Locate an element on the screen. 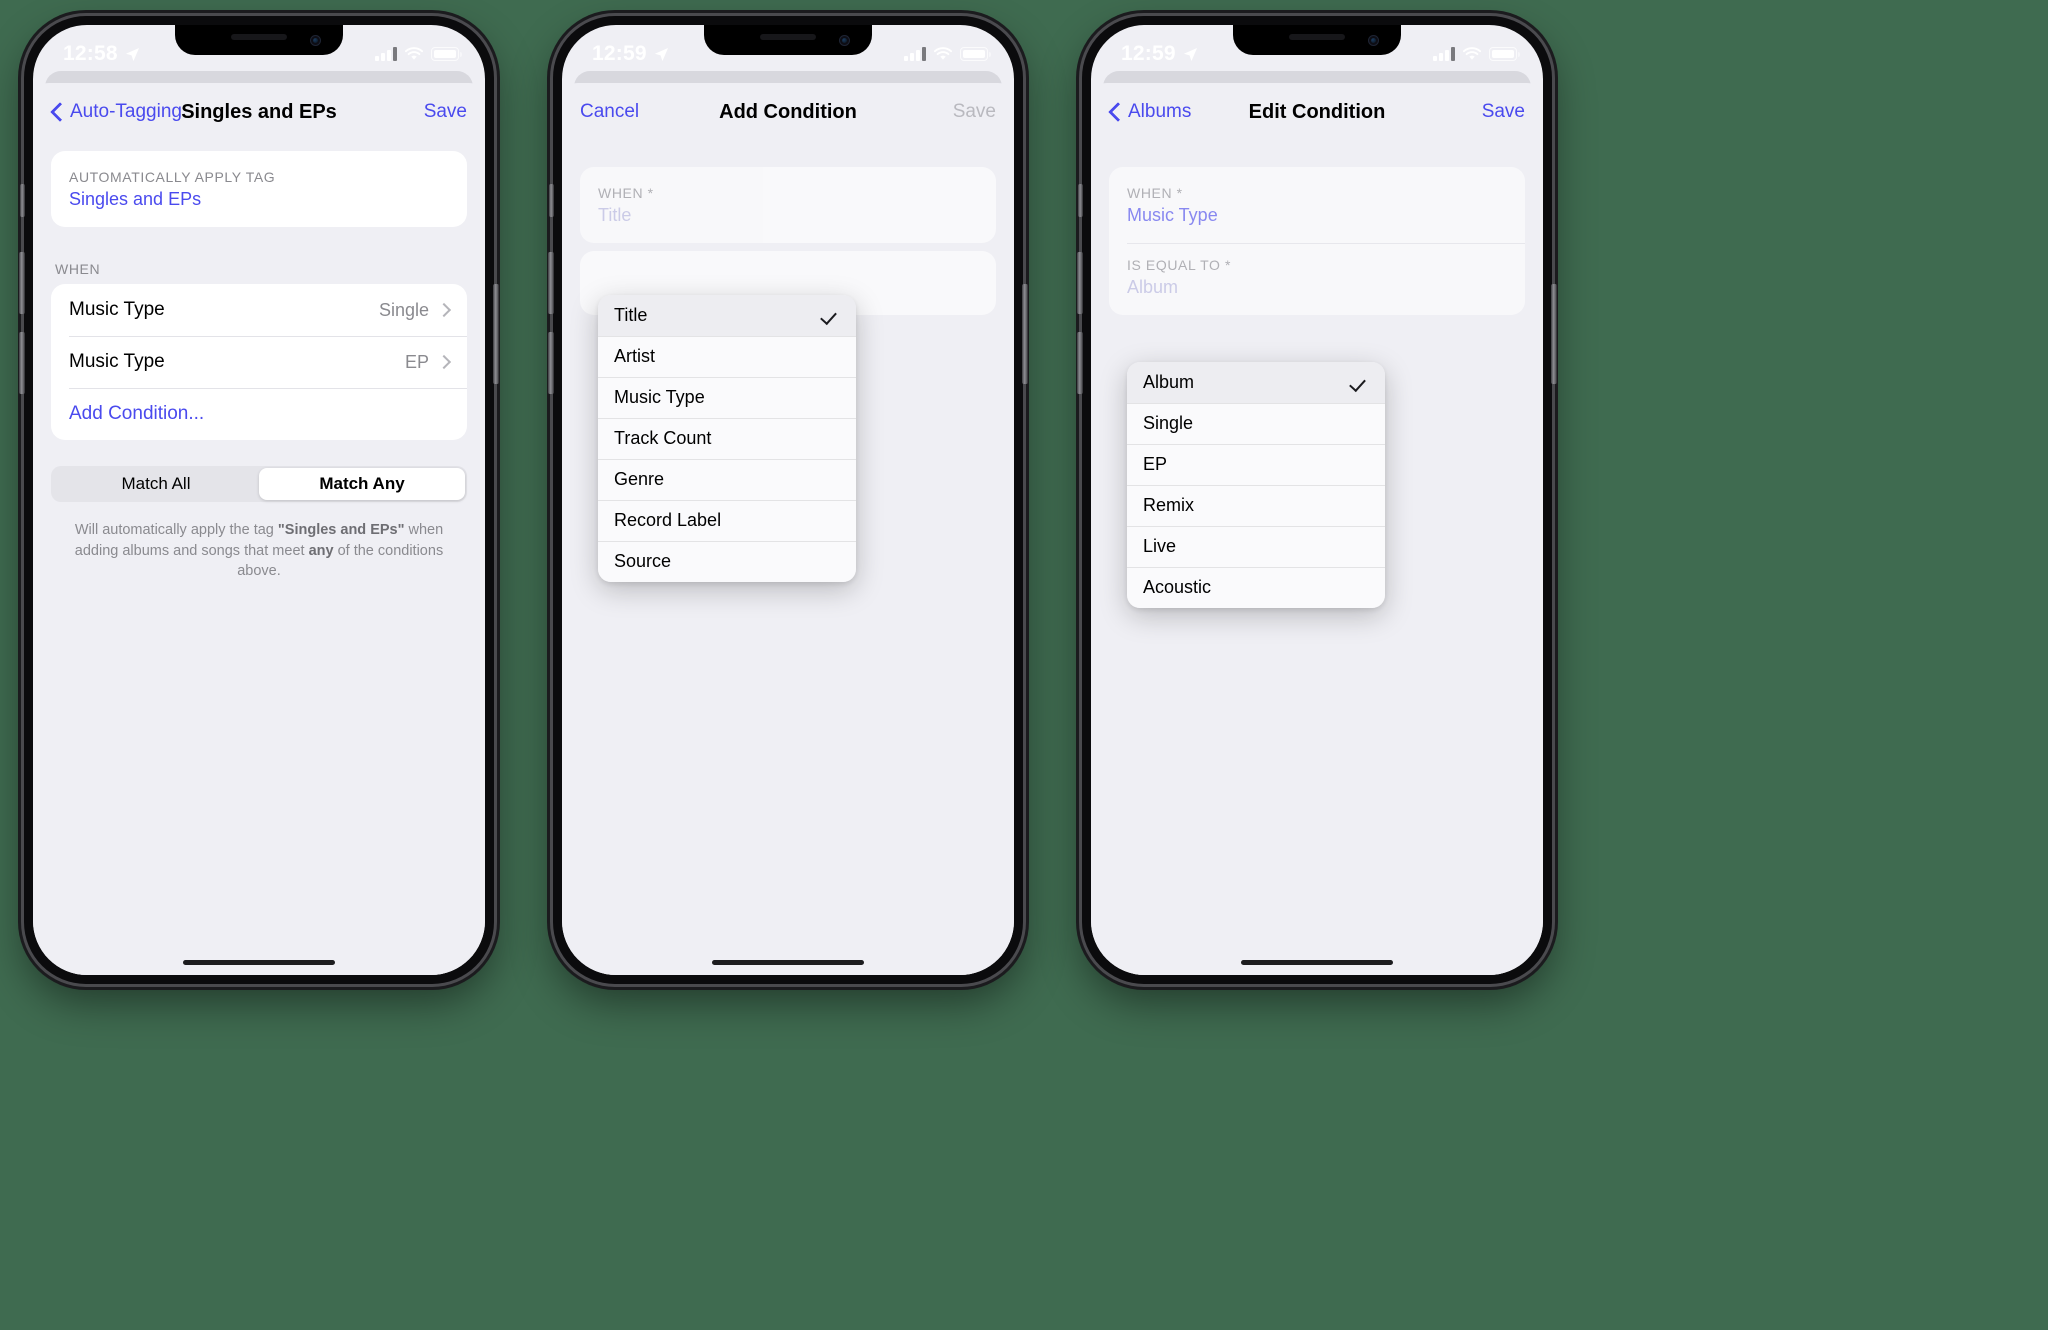  back-button-label: Albums is located at coordinates (1160, 111).